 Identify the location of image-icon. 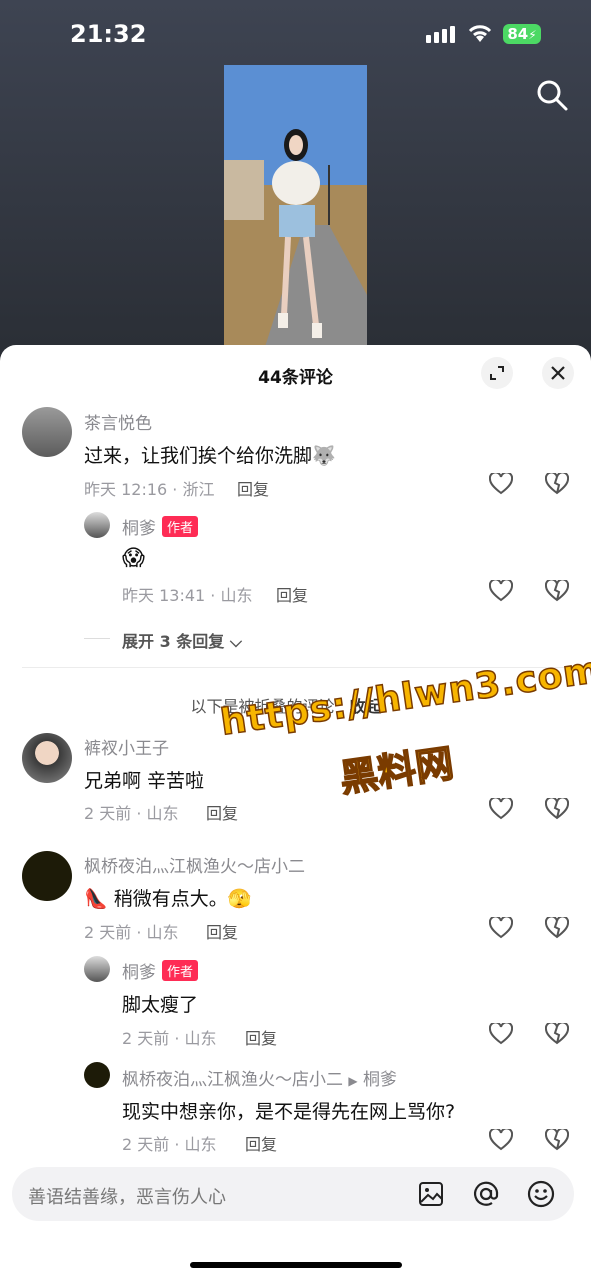
(431, 1194).